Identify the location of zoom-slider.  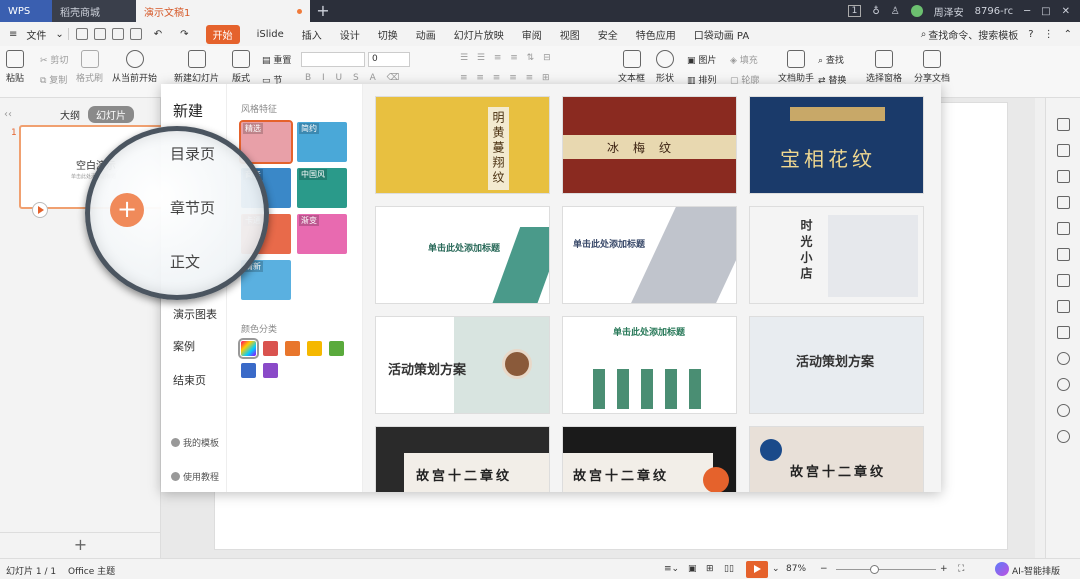
(886, 569).